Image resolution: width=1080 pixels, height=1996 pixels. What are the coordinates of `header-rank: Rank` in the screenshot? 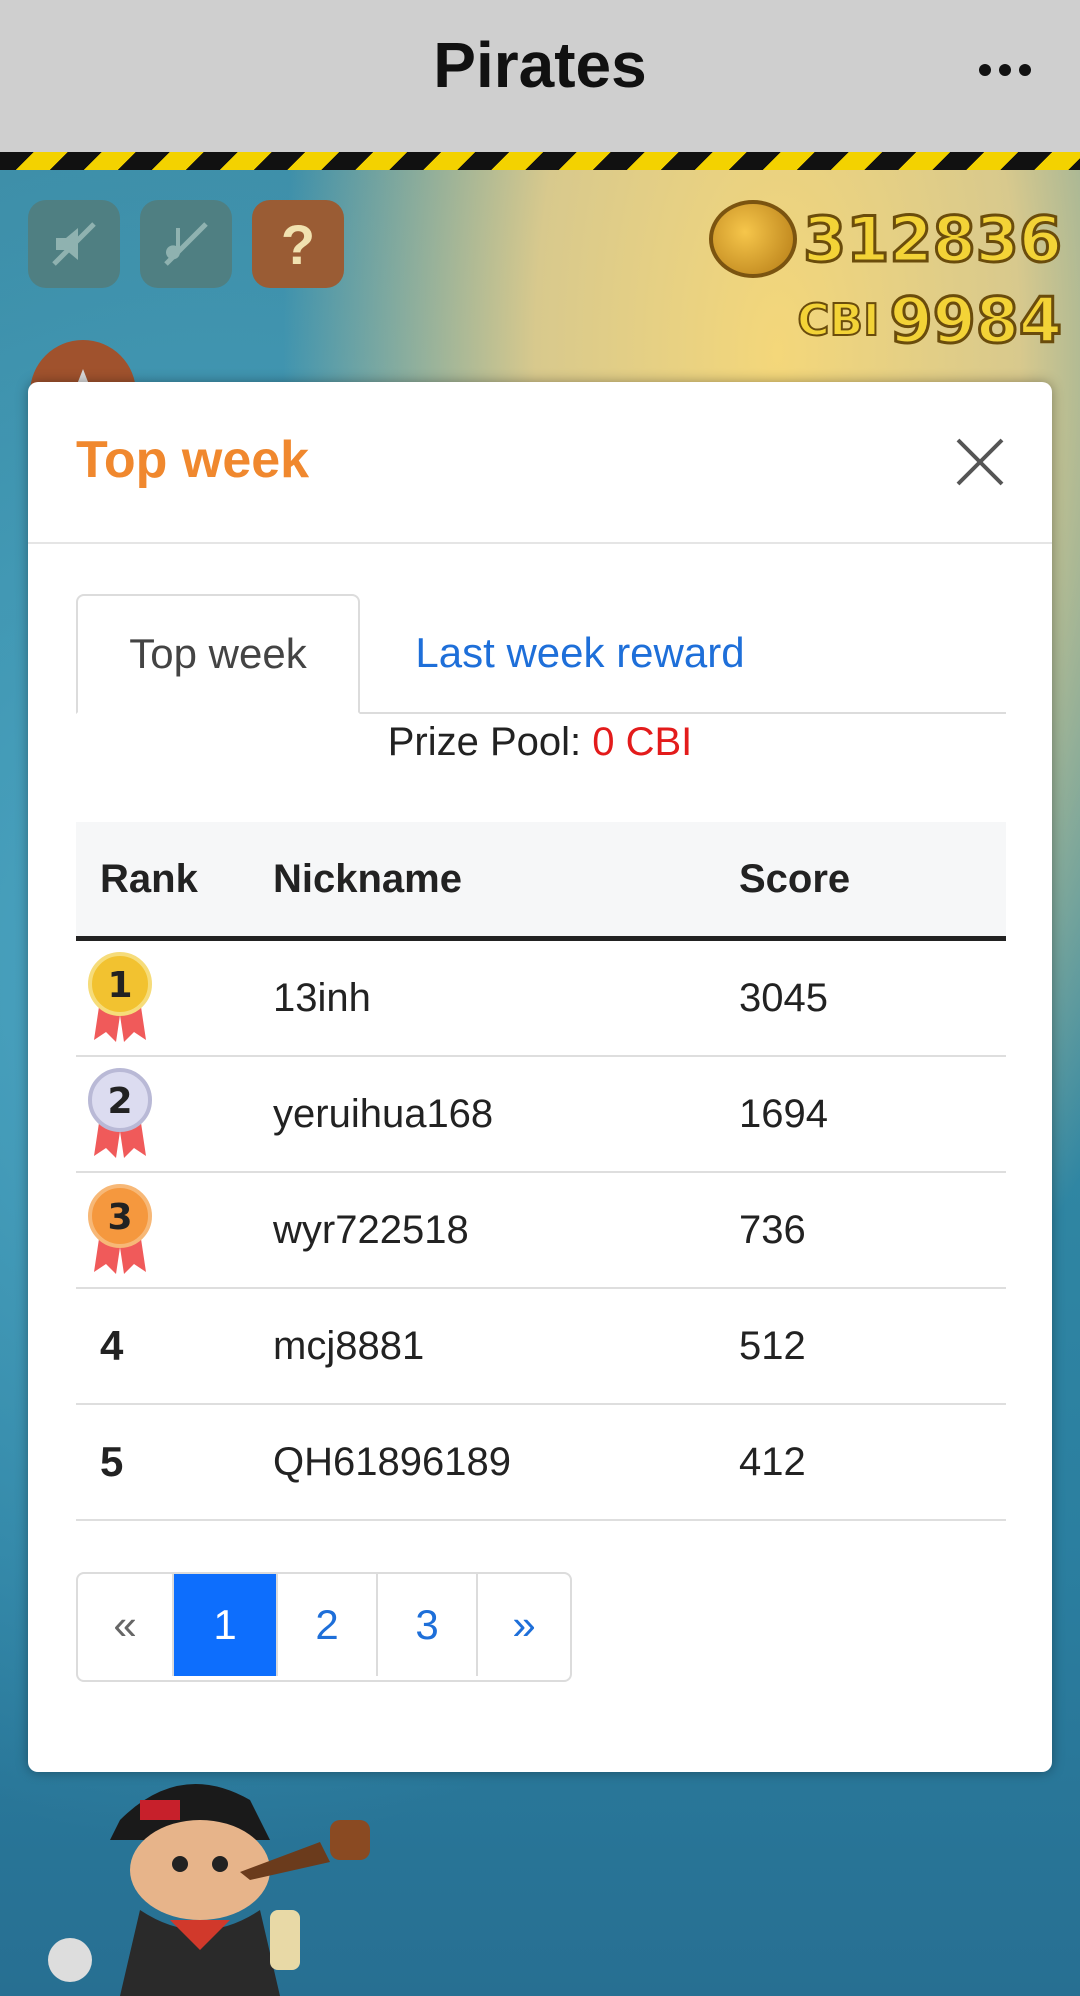 It's located at (162, 881).